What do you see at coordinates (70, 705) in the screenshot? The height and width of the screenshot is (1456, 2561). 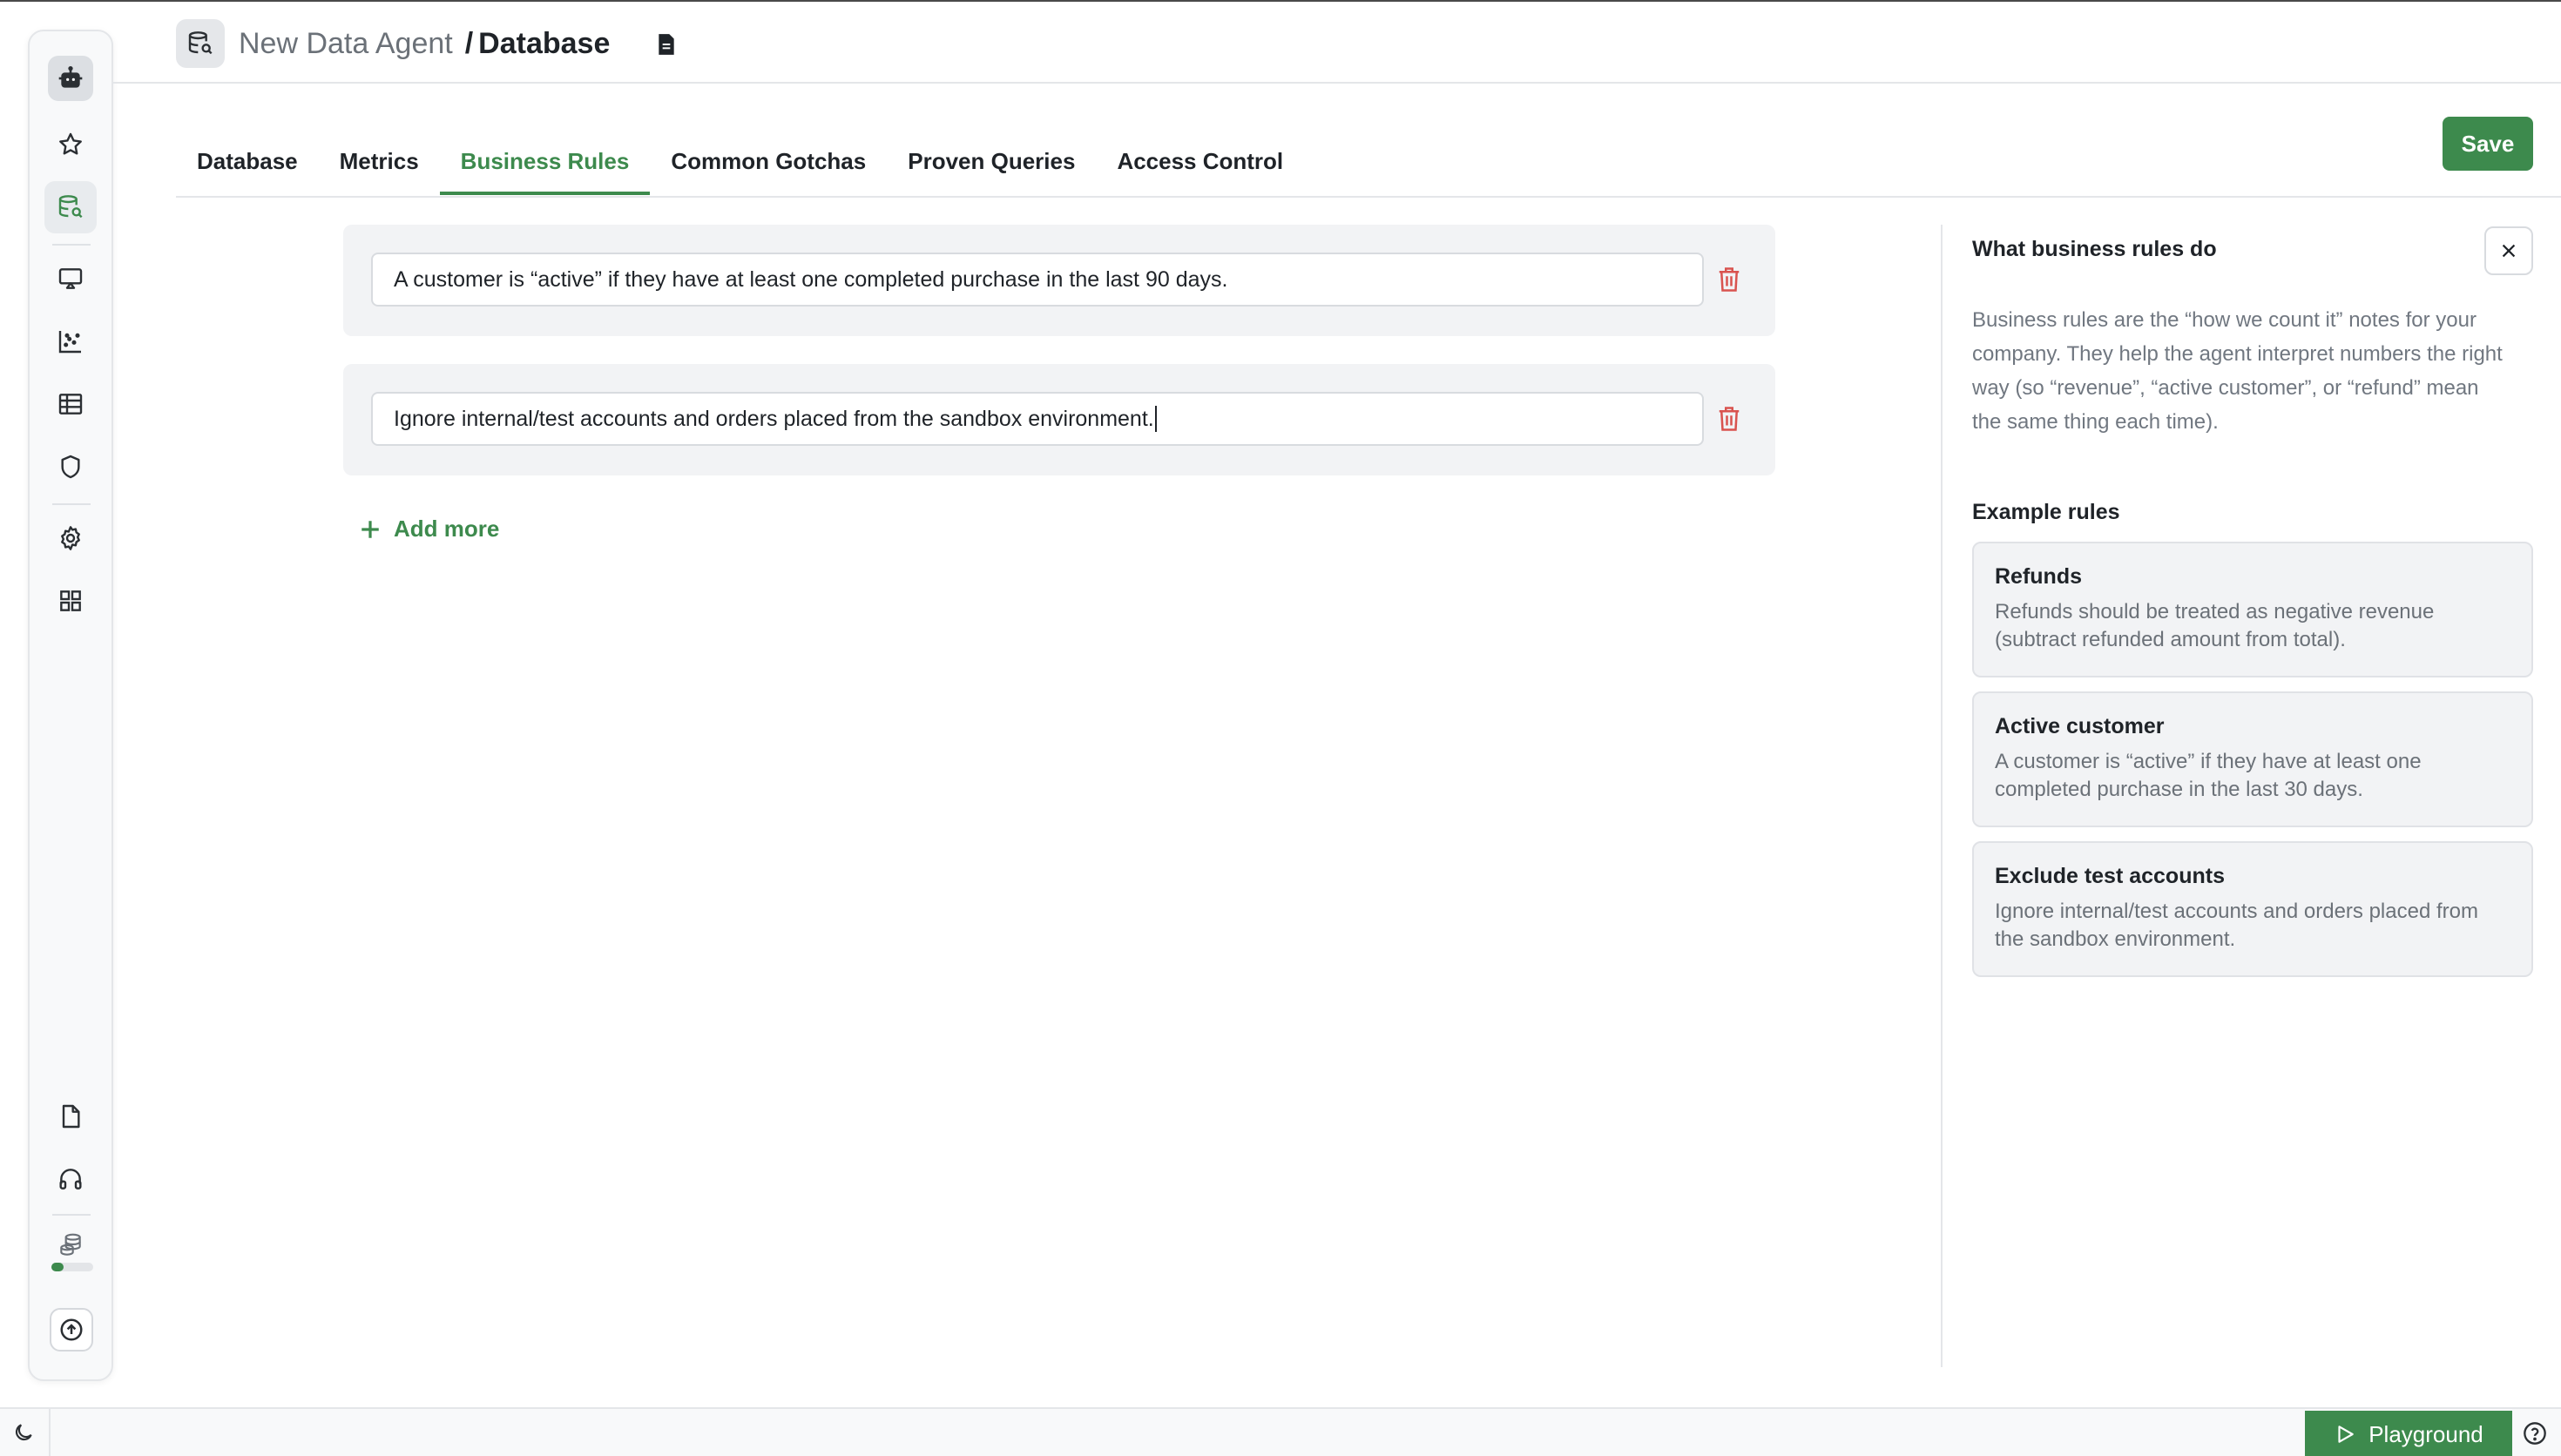 I see `sidebar` at bounding box center [70, 705].